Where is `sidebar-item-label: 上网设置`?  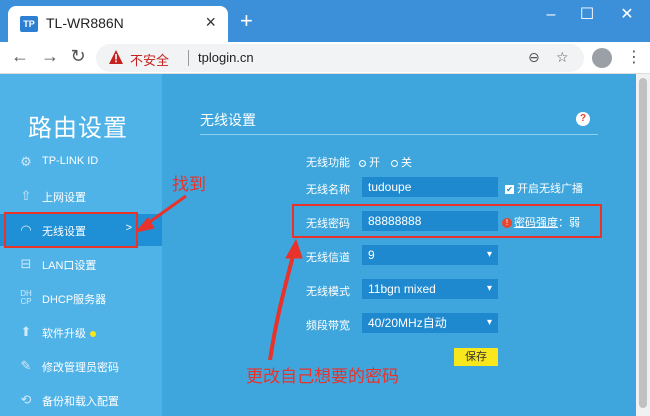
sidebar-item-label: 上网设置 is located at coordinates (64, 198).